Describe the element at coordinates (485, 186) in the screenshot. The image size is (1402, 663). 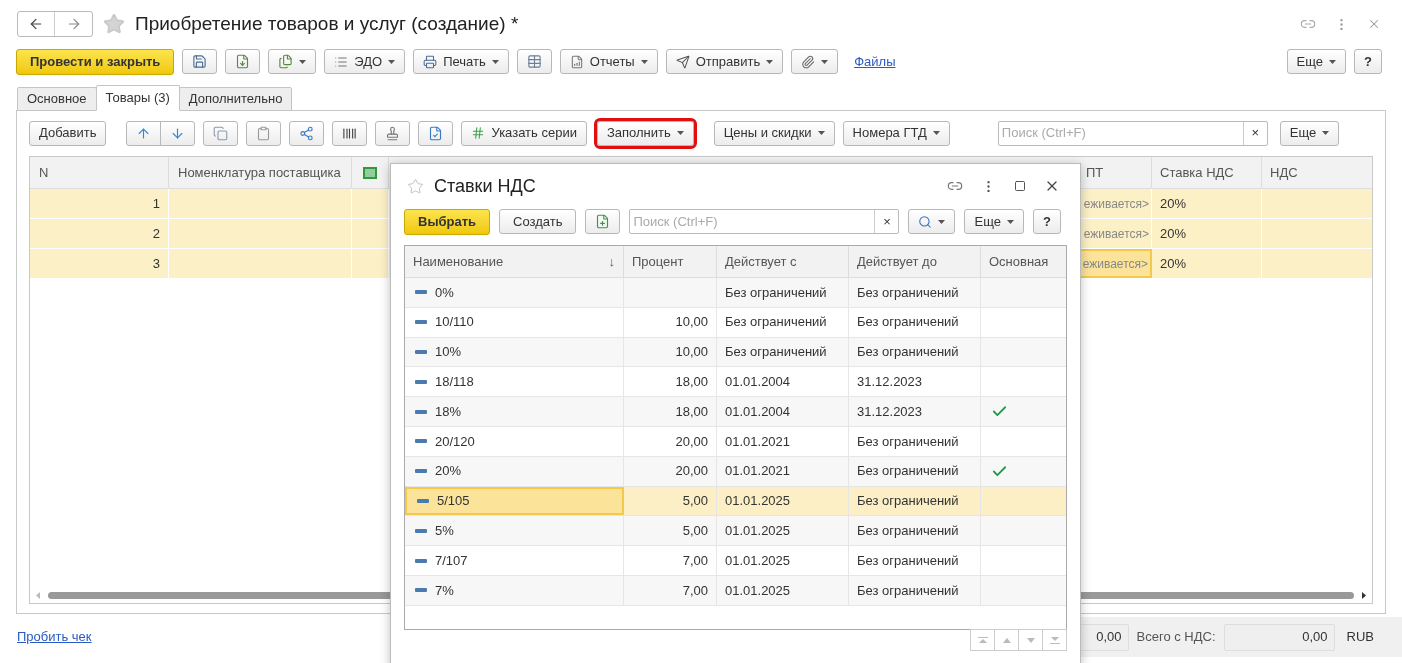
I see `dialog-title: Ставки НДС` at that location.